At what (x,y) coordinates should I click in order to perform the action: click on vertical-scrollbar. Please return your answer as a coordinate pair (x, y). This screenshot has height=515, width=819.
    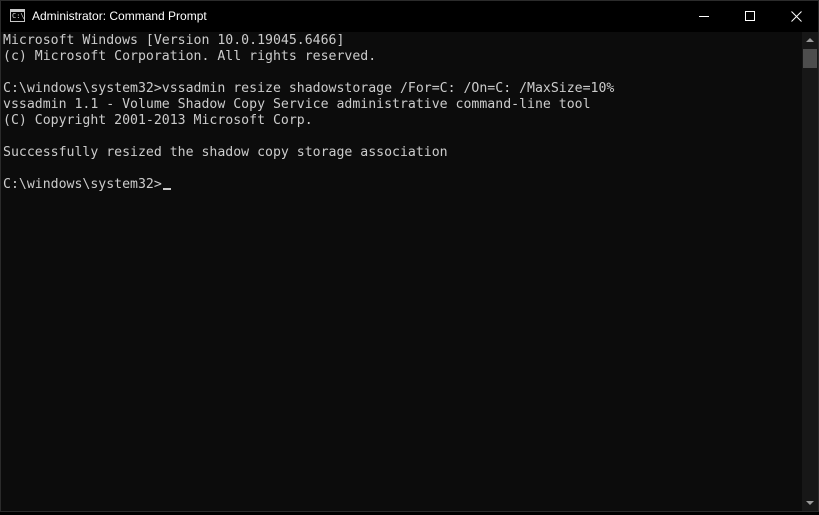
    Looking at the image, I should click on (810, 271).